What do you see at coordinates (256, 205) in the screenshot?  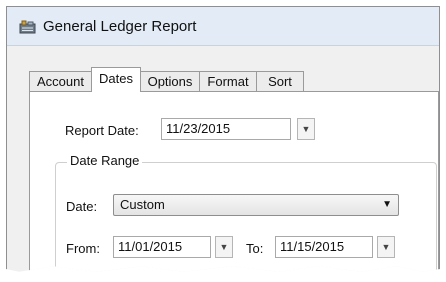 I see `date-range-select: Custom ▼` at bounding box center [256, 205].